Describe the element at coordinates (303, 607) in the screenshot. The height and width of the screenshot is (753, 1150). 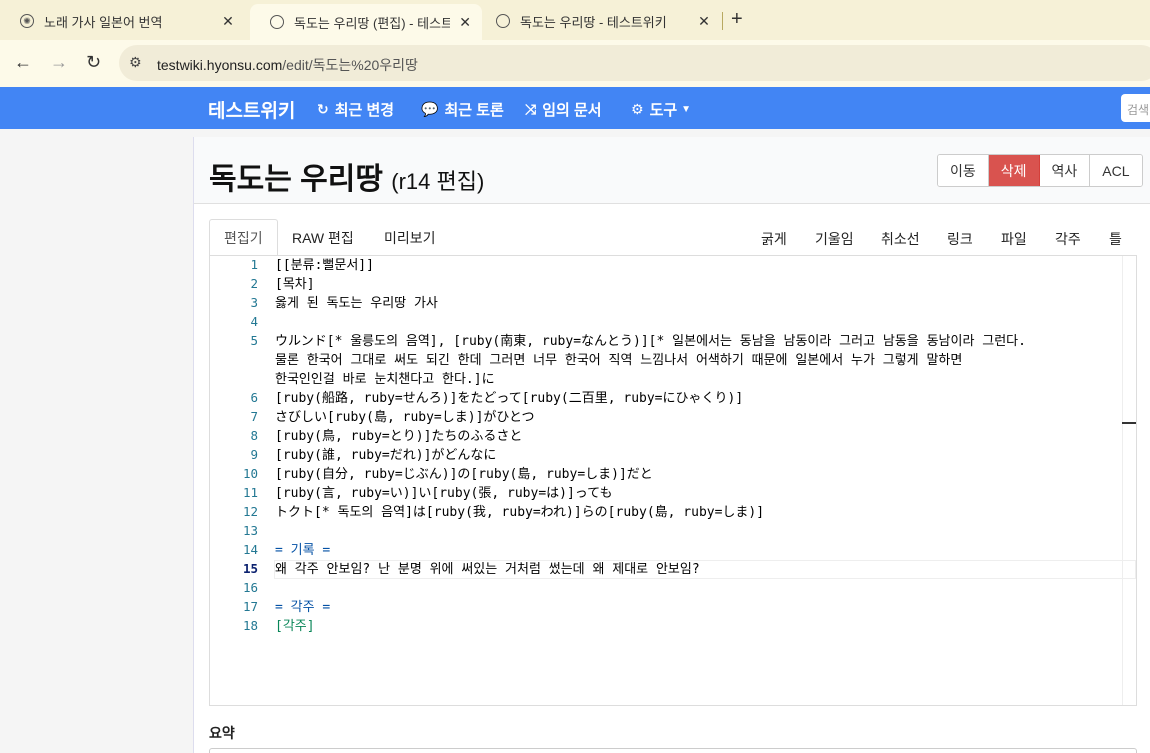
I see `code-line-heading: = 각주 =` at that location.